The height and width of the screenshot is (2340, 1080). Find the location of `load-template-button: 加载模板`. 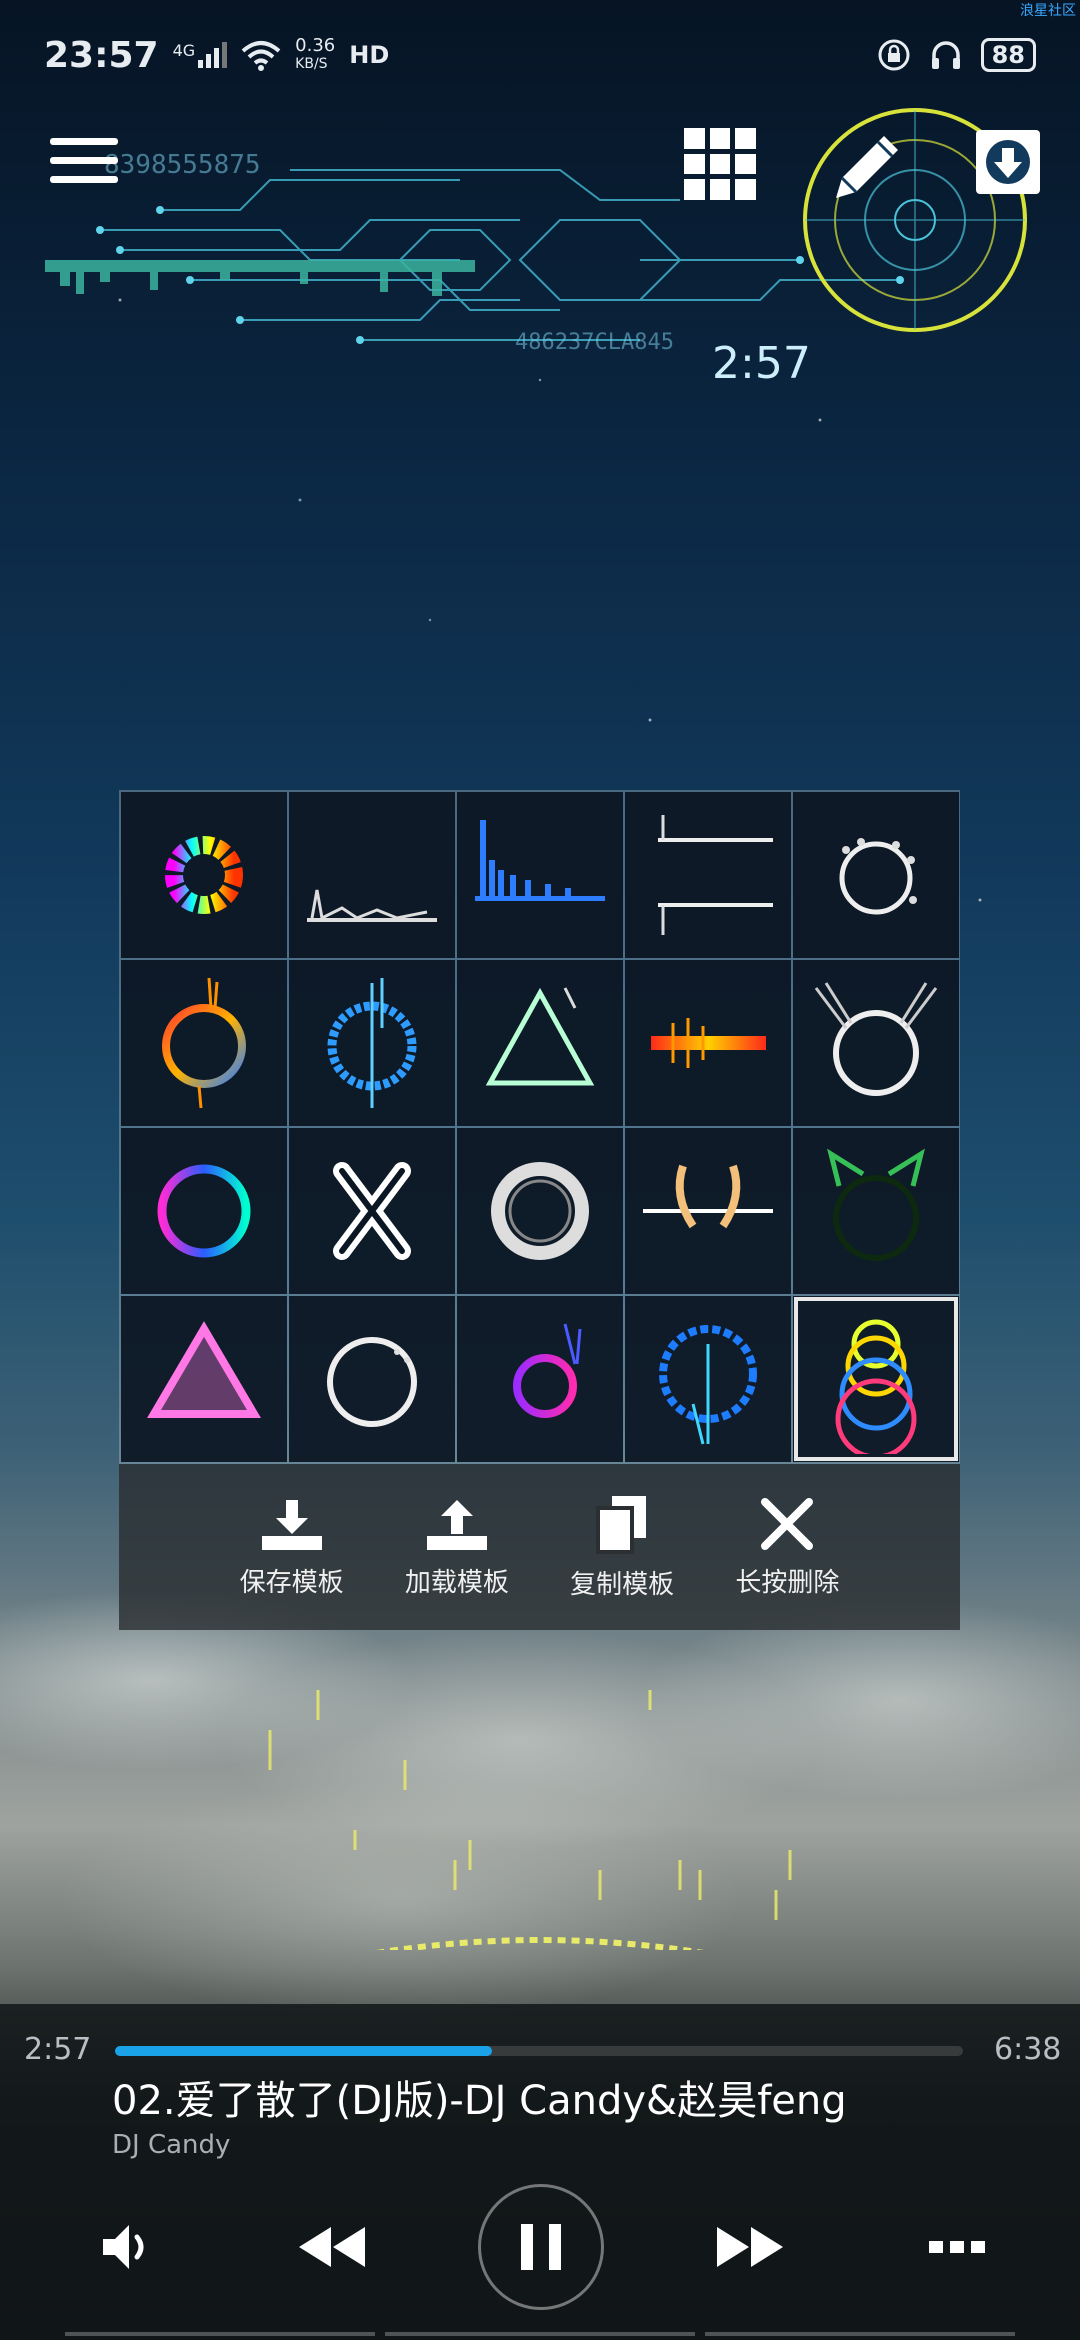

load-template-button: 加载模板 is located at coordinates (457, 1547).